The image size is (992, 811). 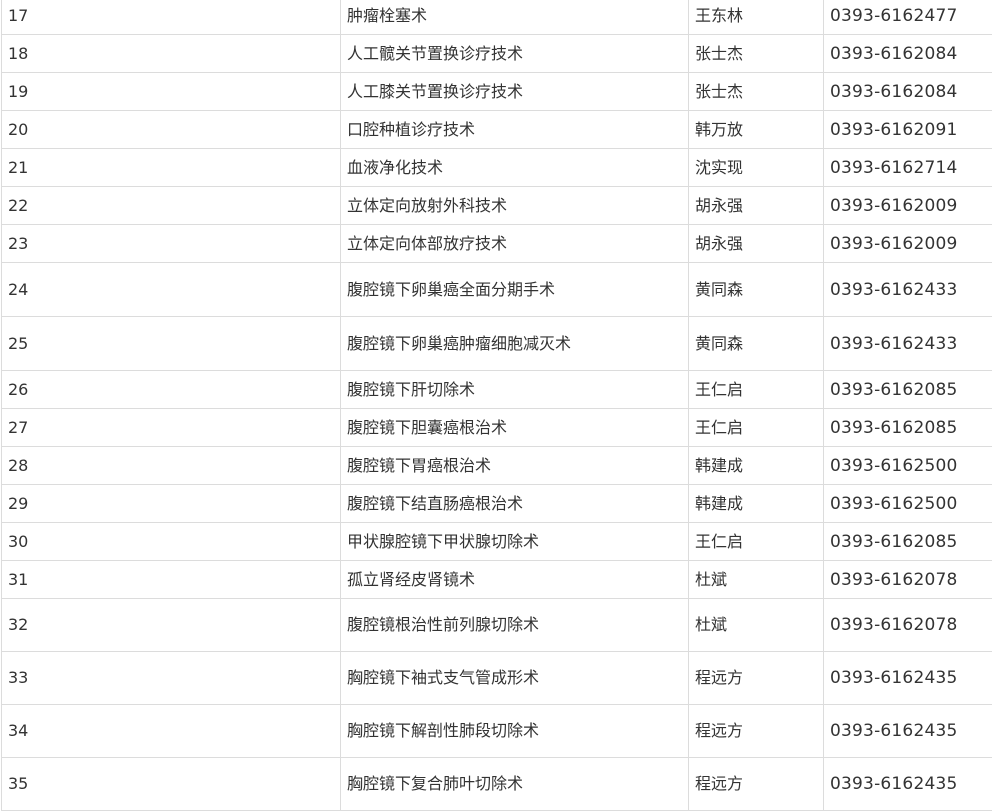 I want to click on table-row: 25 腹腔镜下卵巢癌肿瘤细胞减灭术 黄同森 0393-6162433, so click(x=497, y=344).